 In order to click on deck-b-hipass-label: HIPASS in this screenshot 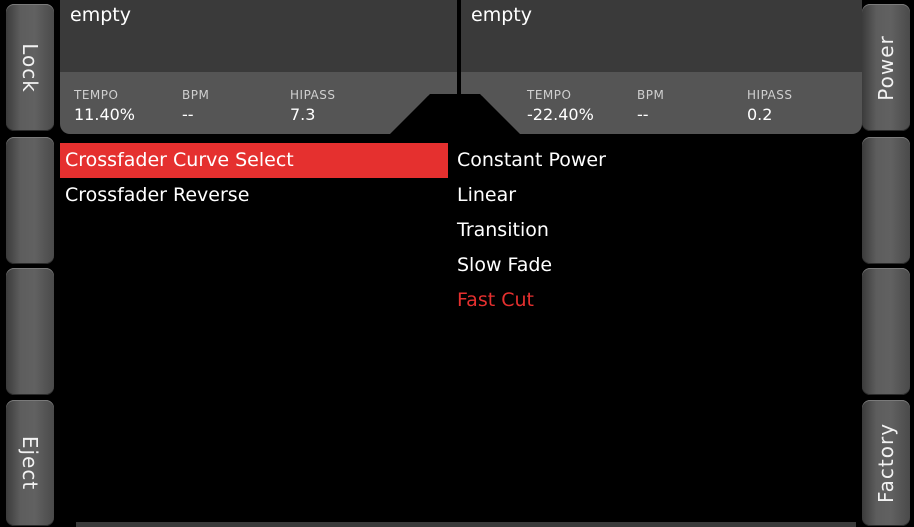, I will do `click(770, 95)`.